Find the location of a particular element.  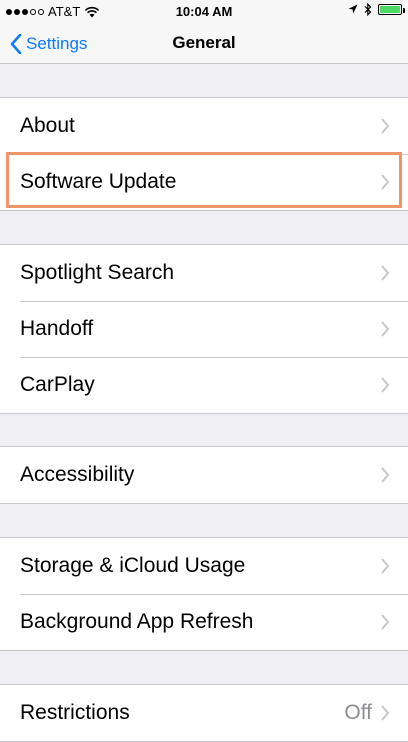

row-value: Off is located at coordinates (358, 712).